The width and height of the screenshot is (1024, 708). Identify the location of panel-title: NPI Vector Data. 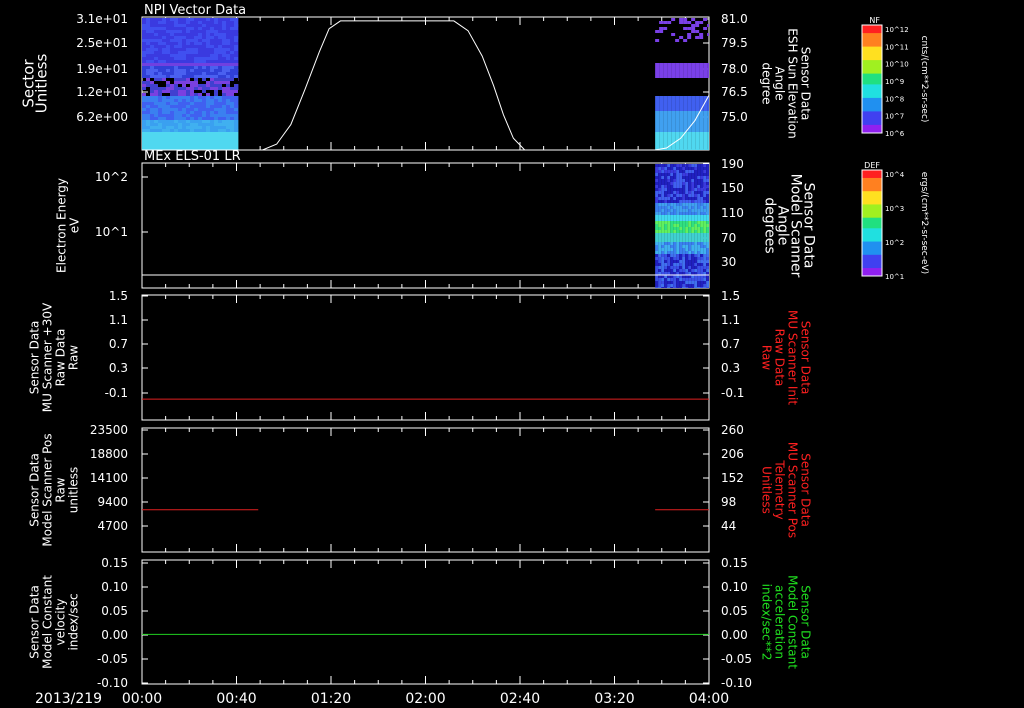
(195, 10).